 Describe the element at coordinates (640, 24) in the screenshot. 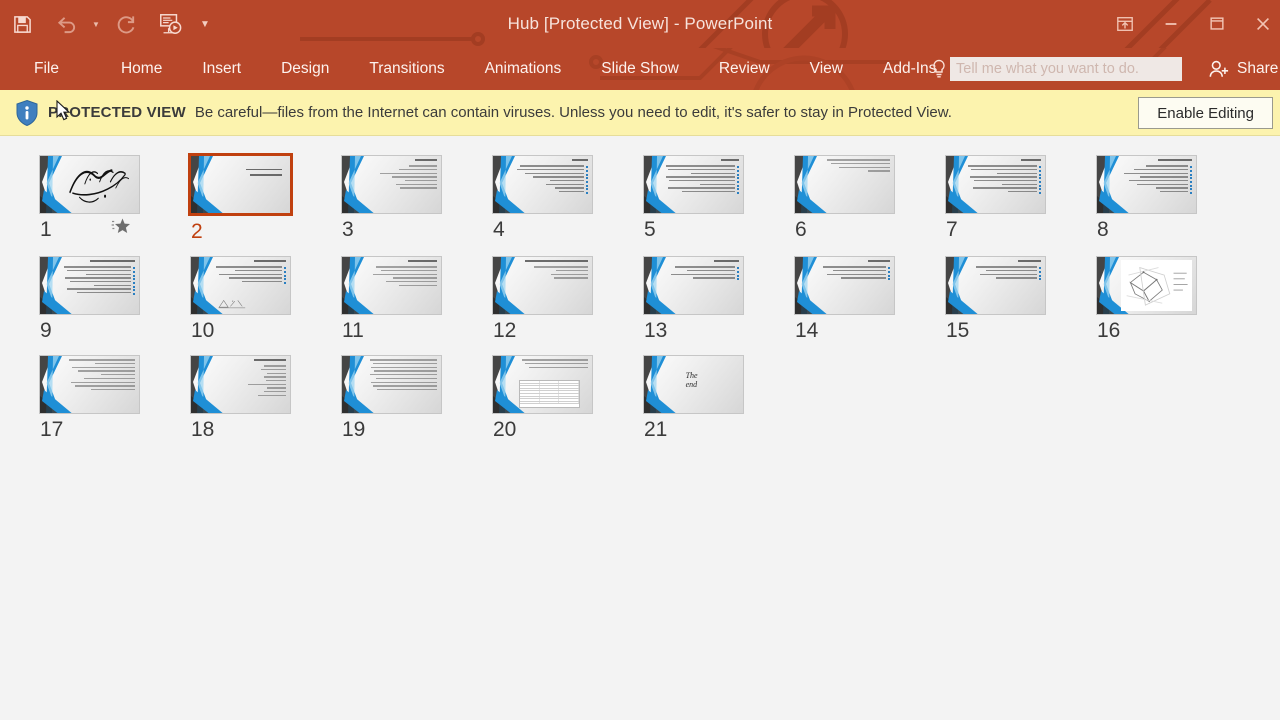

I see `title-bar: ▼ ▼ Hub [Protected View] - PowerPoint` at that location.